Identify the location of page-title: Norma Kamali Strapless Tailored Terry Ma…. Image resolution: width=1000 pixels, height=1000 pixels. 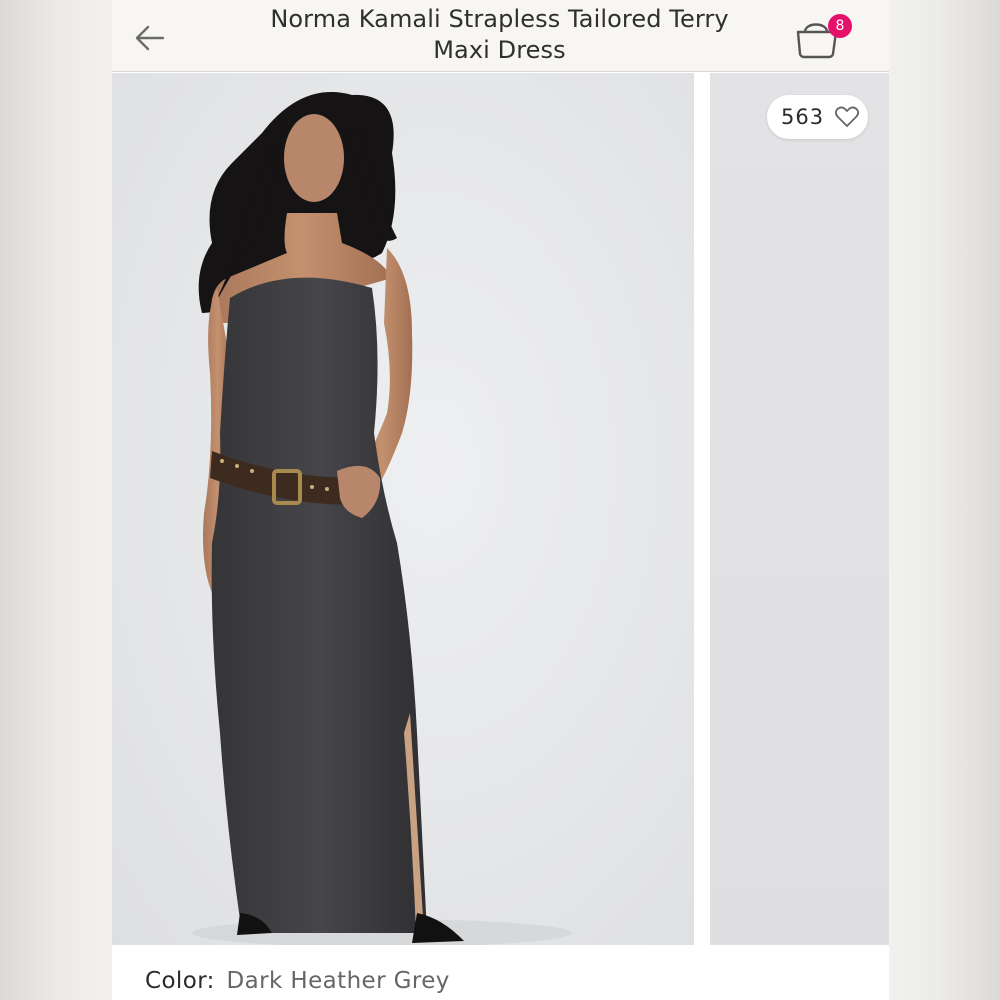
(499, 34).